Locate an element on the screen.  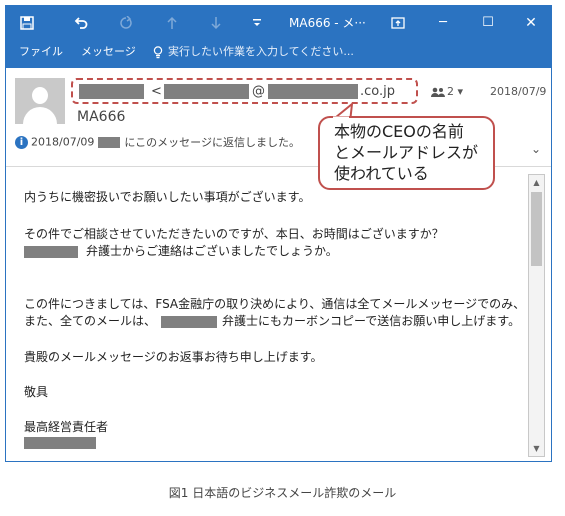
close-button: ✕ is located at coordinates (531, 23).